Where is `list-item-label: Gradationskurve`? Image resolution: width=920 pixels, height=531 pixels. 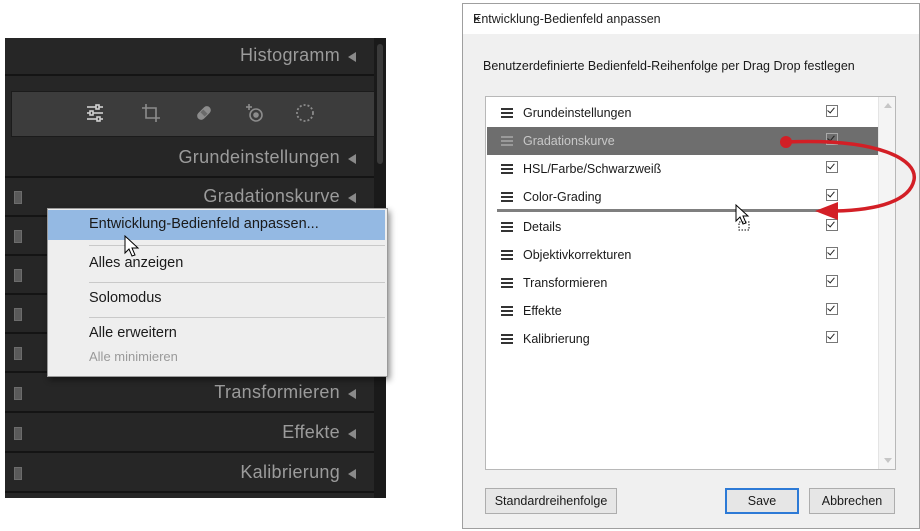
list-item-label: Gradationskurve is located at coordinates (569, 141).